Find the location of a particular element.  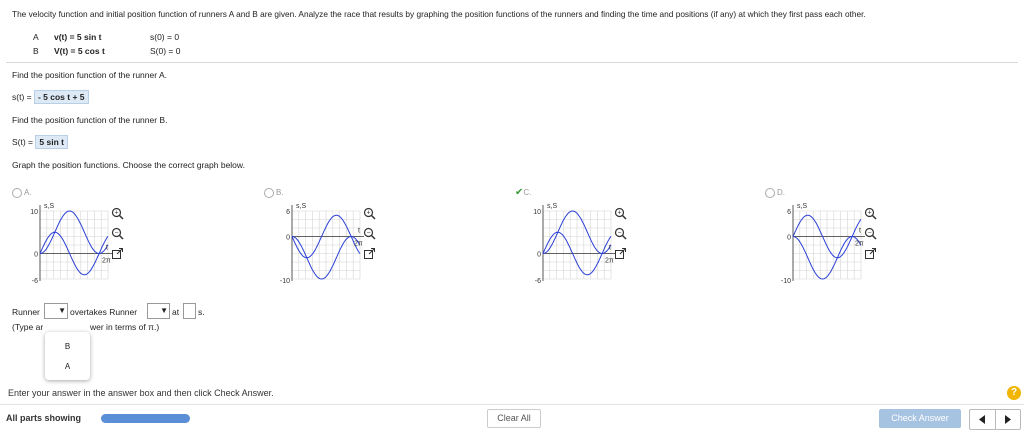

part1-lhs: s(t) = is located at coordinates (22, 97).